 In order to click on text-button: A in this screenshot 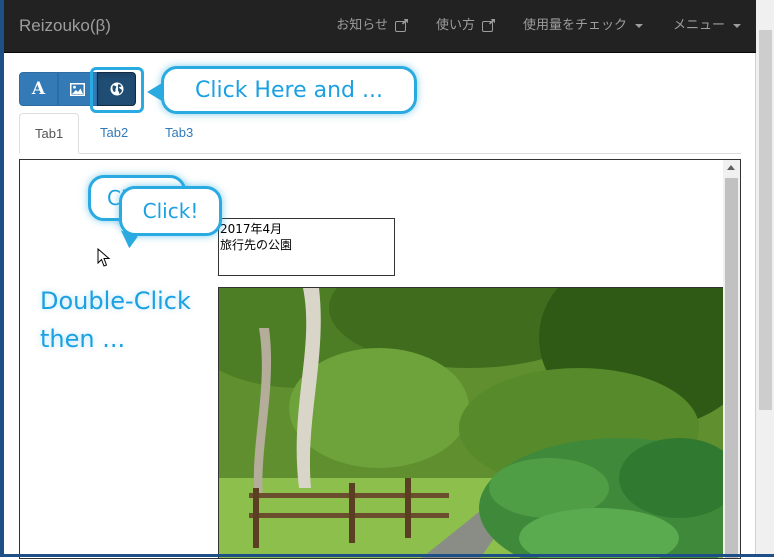, I will do `click(38, 89)`.